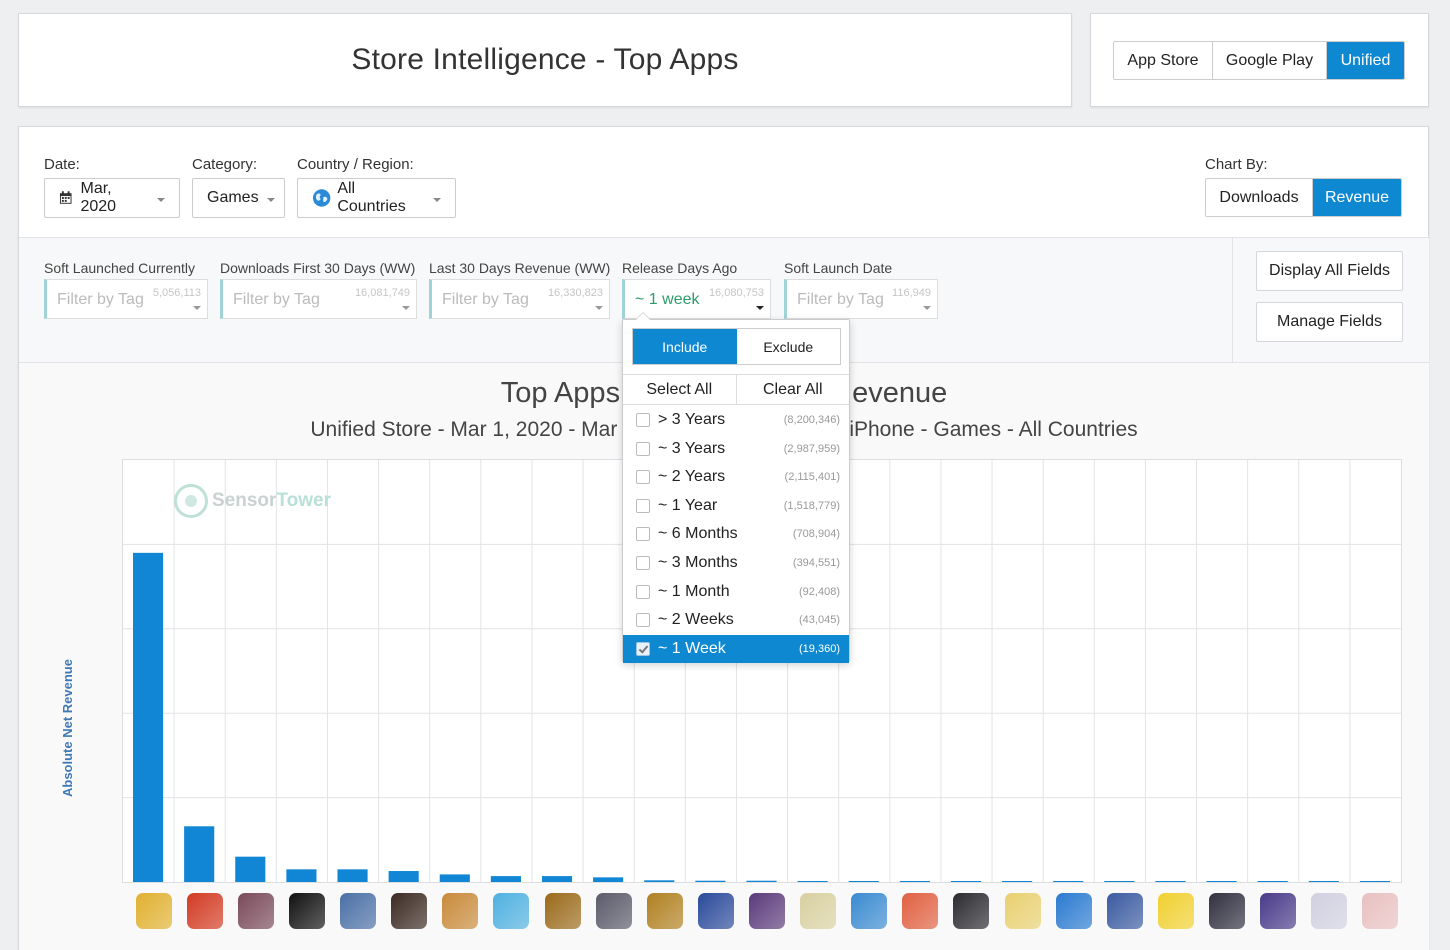 The height and width of the screenshot is (950, 1450). Describe the element at coordinates (680, 389) in the screenshot. I see `select-all-button: Select All` at that location.